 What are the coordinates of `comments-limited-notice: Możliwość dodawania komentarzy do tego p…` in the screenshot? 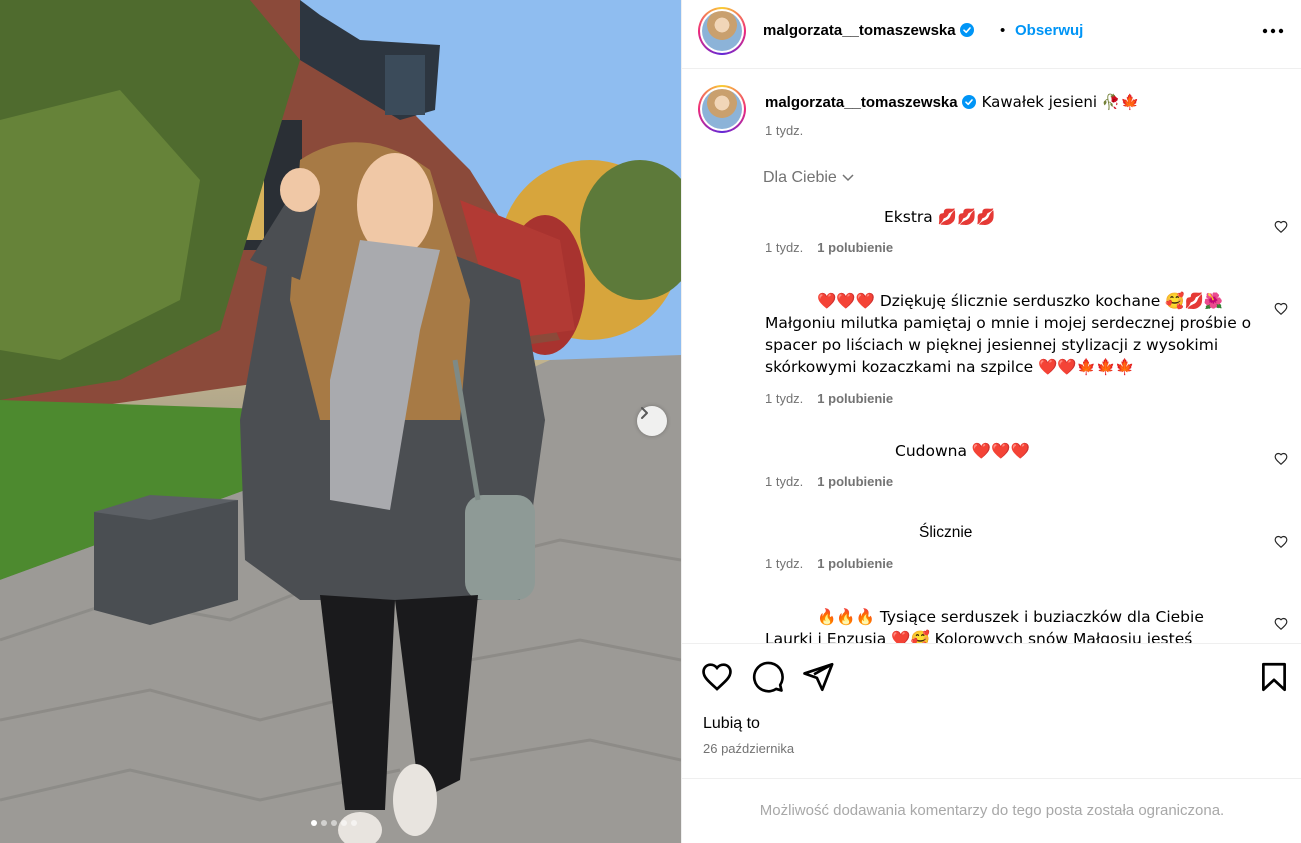 It's located at (992, 810).